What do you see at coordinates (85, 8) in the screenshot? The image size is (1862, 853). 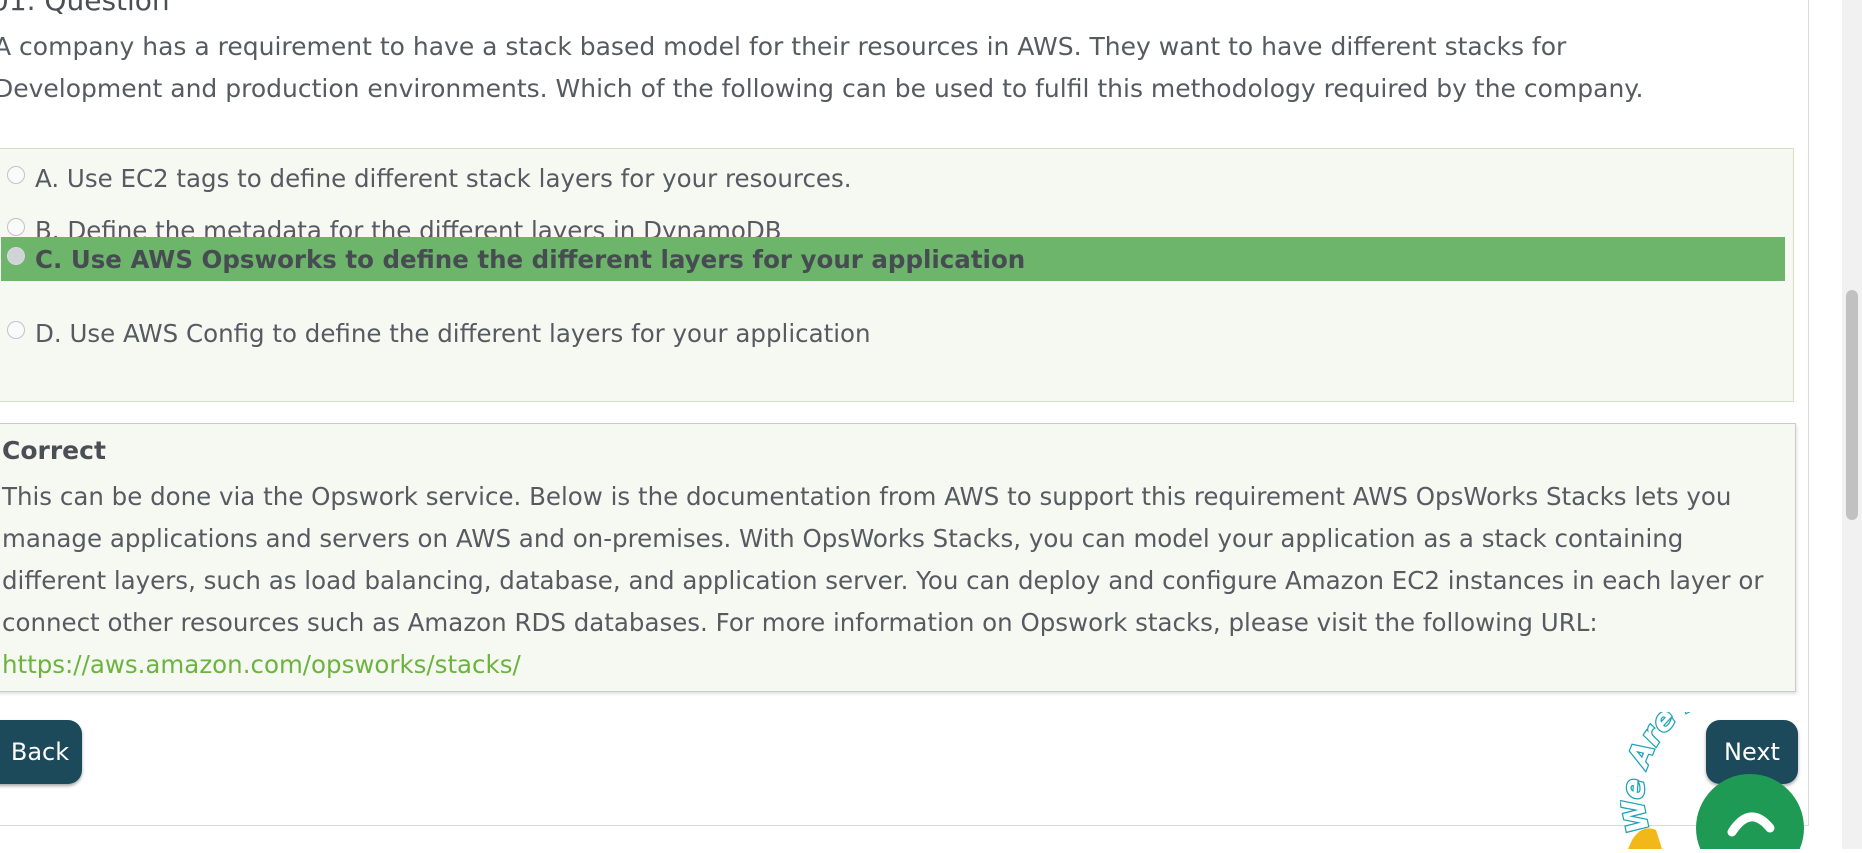 I see `question-title: 01. Question` at bounding box center [85, 8].